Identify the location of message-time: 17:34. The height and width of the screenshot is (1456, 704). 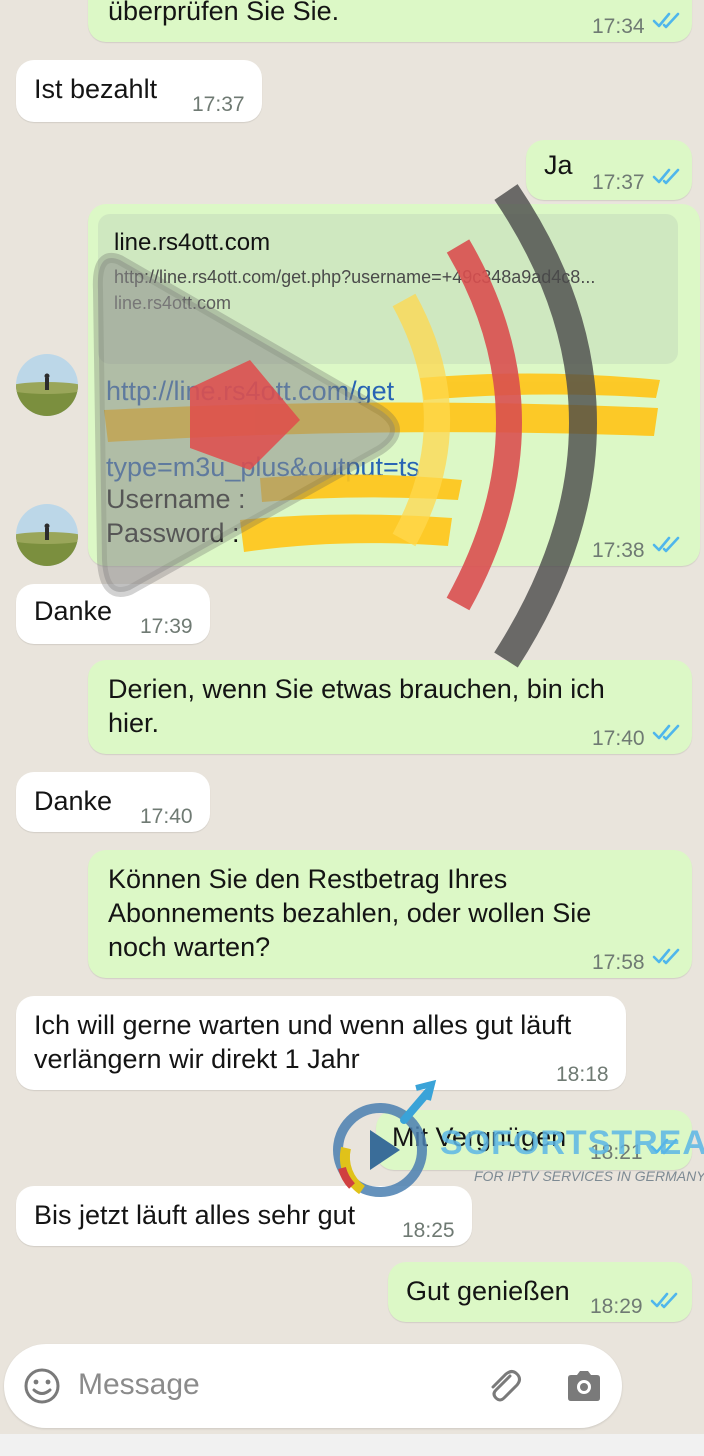
(618, 26).